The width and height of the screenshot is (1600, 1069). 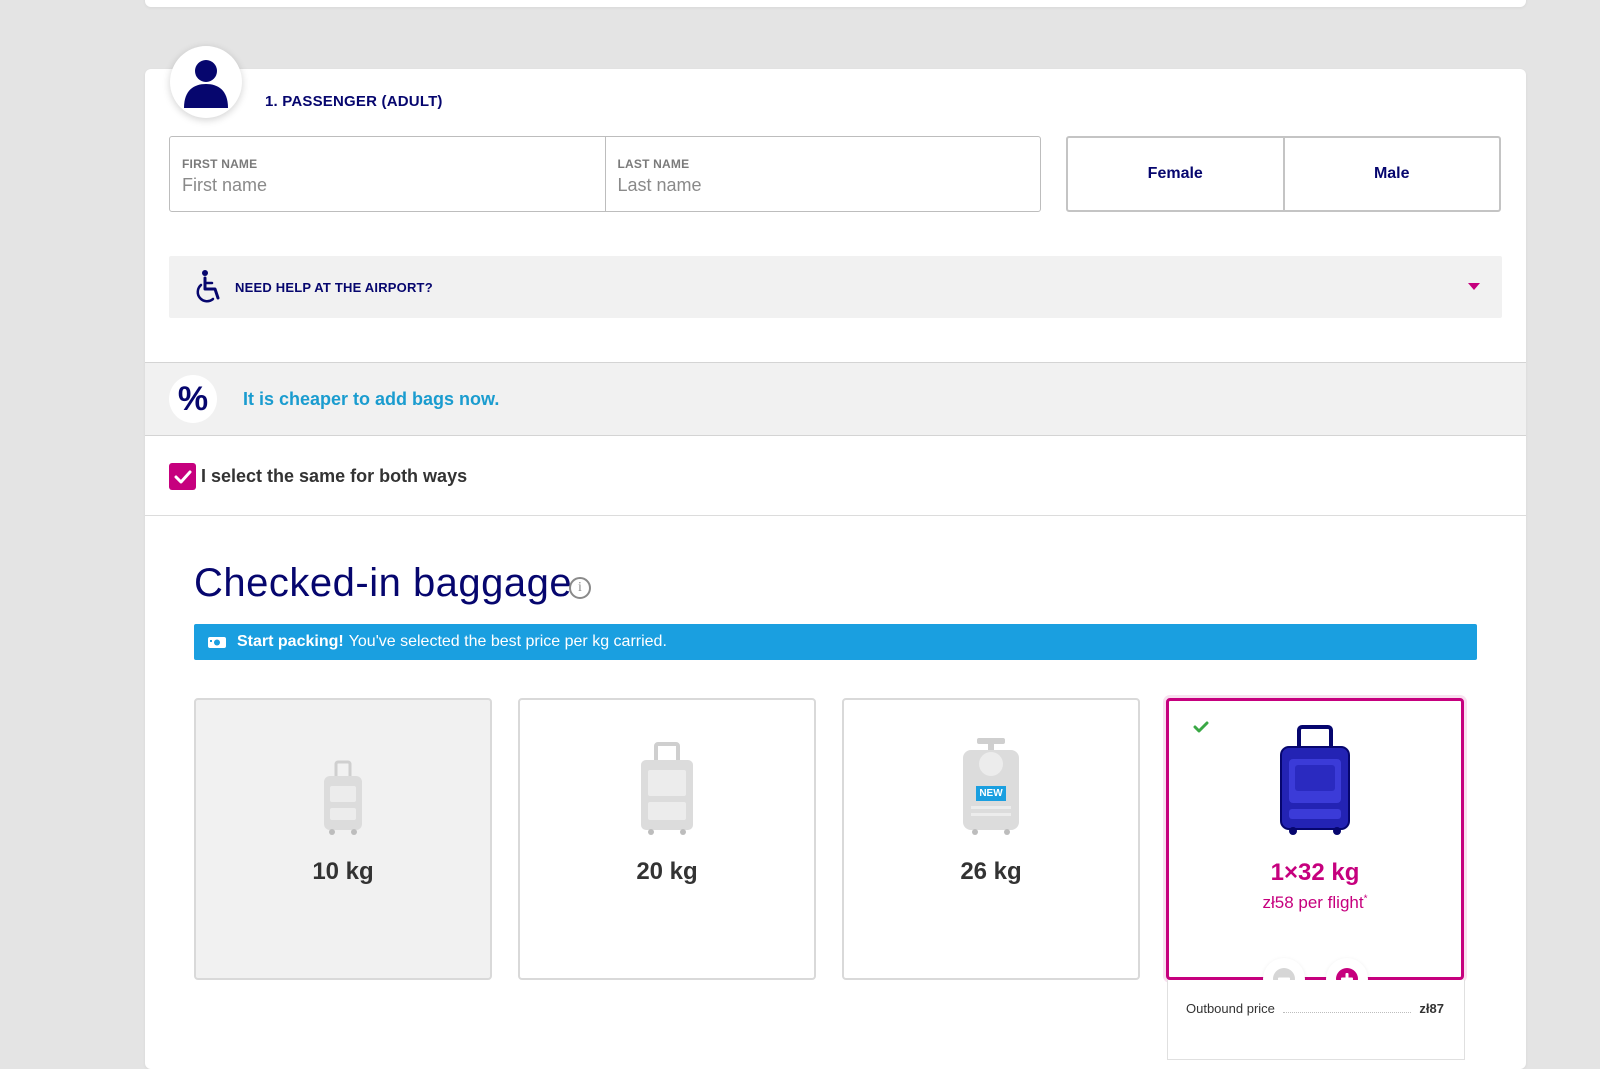 What do you see at coordinates (354, 101) in the screenshot?
I see `passenger-title: 1. PASSENGER (ADULT)` at bounding box center [354, 101].